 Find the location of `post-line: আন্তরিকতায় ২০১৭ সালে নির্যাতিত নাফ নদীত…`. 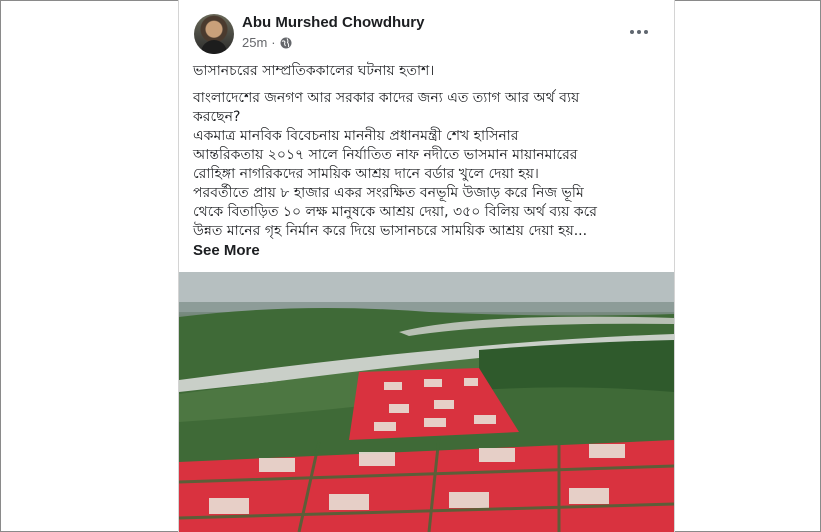

post-line: আন্তরিকতায় ২০১৭ সালে নির্যাতিত নাফ নদীত… is located at coordinates (385, 155).